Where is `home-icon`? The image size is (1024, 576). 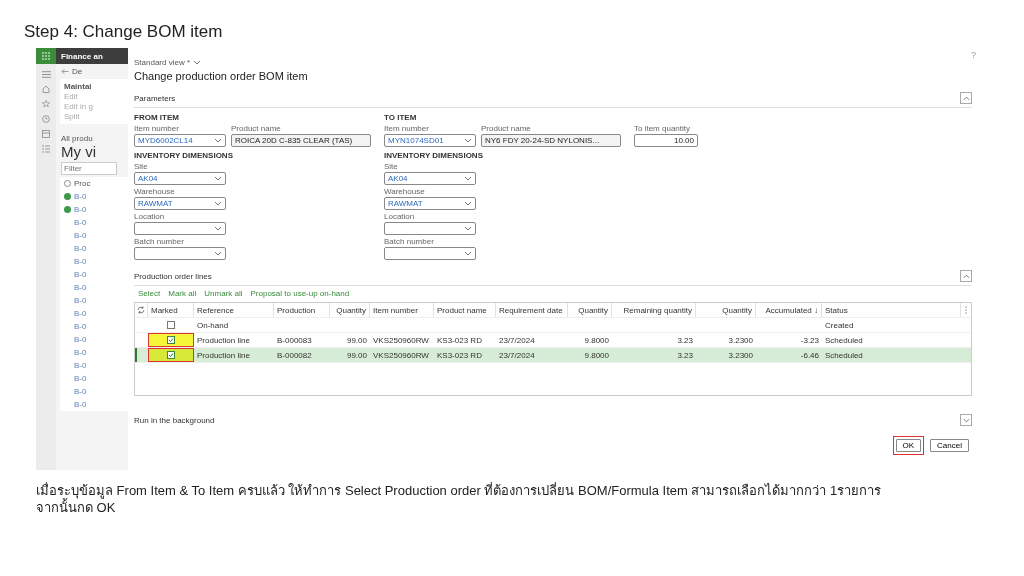 home-icon is located at coordinates (46, 89).